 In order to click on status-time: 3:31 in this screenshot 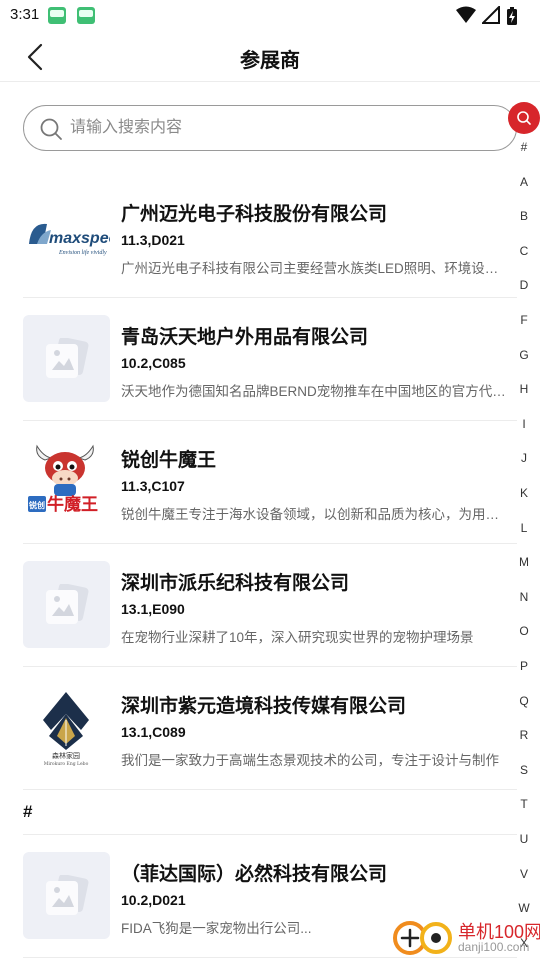, I will do `click(25, 14)`.